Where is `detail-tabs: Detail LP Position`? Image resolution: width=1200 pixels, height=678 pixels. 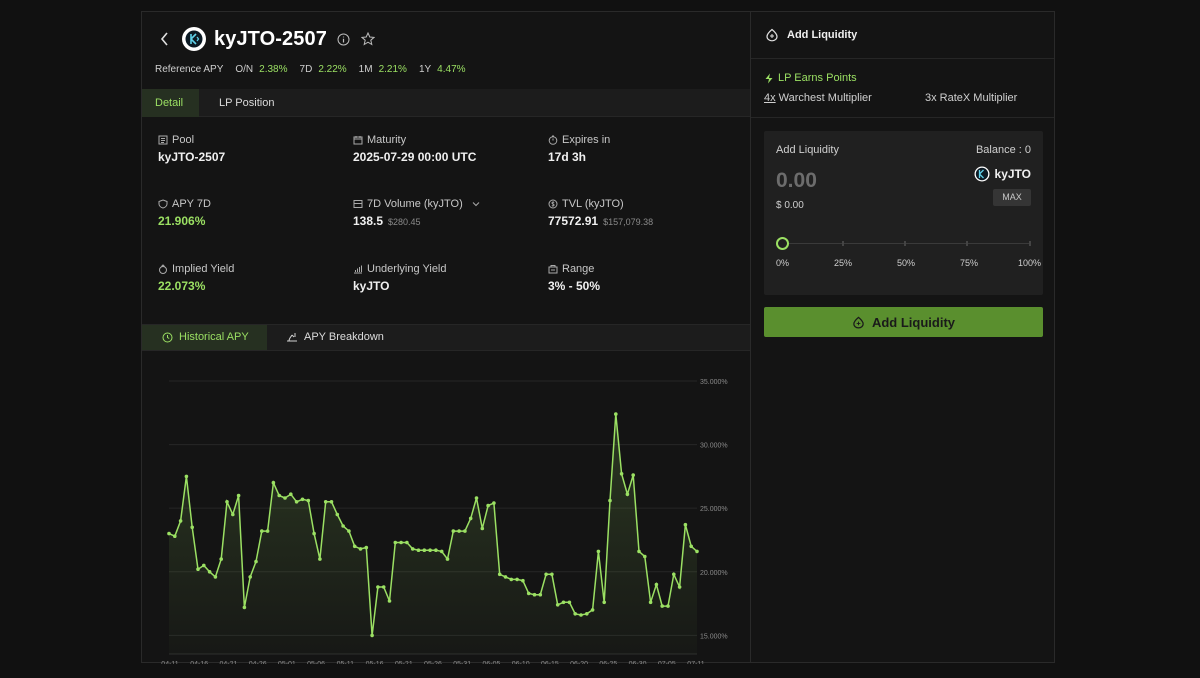 detail-tabs: Detail LP Position is located at coordinates (446, 103).